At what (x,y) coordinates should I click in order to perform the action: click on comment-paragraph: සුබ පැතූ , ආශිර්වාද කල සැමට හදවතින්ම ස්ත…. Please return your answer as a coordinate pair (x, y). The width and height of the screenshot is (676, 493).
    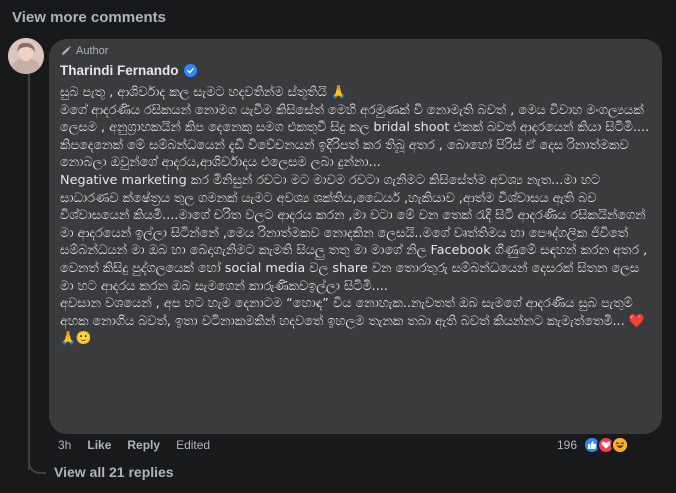
    Looking at the image, I should click on (203, 92).